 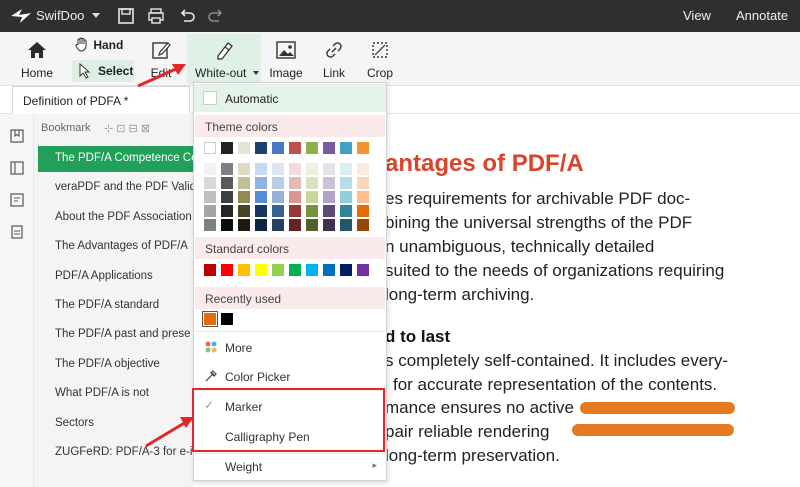 What do you see at coordinates (116, 306) in the screenshot?
I see `bookmark-item: The PDF/A standard` at bounding box center [116, 306].